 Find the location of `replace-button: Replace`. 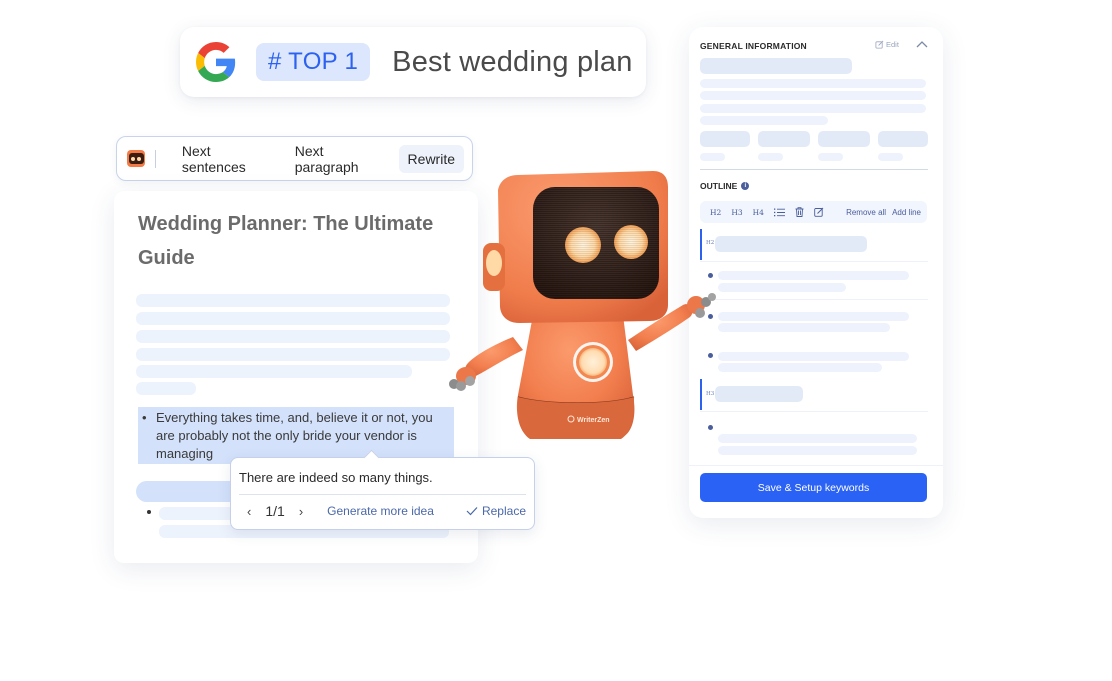

replace-button: Replace is located at coordinates (496, 511).